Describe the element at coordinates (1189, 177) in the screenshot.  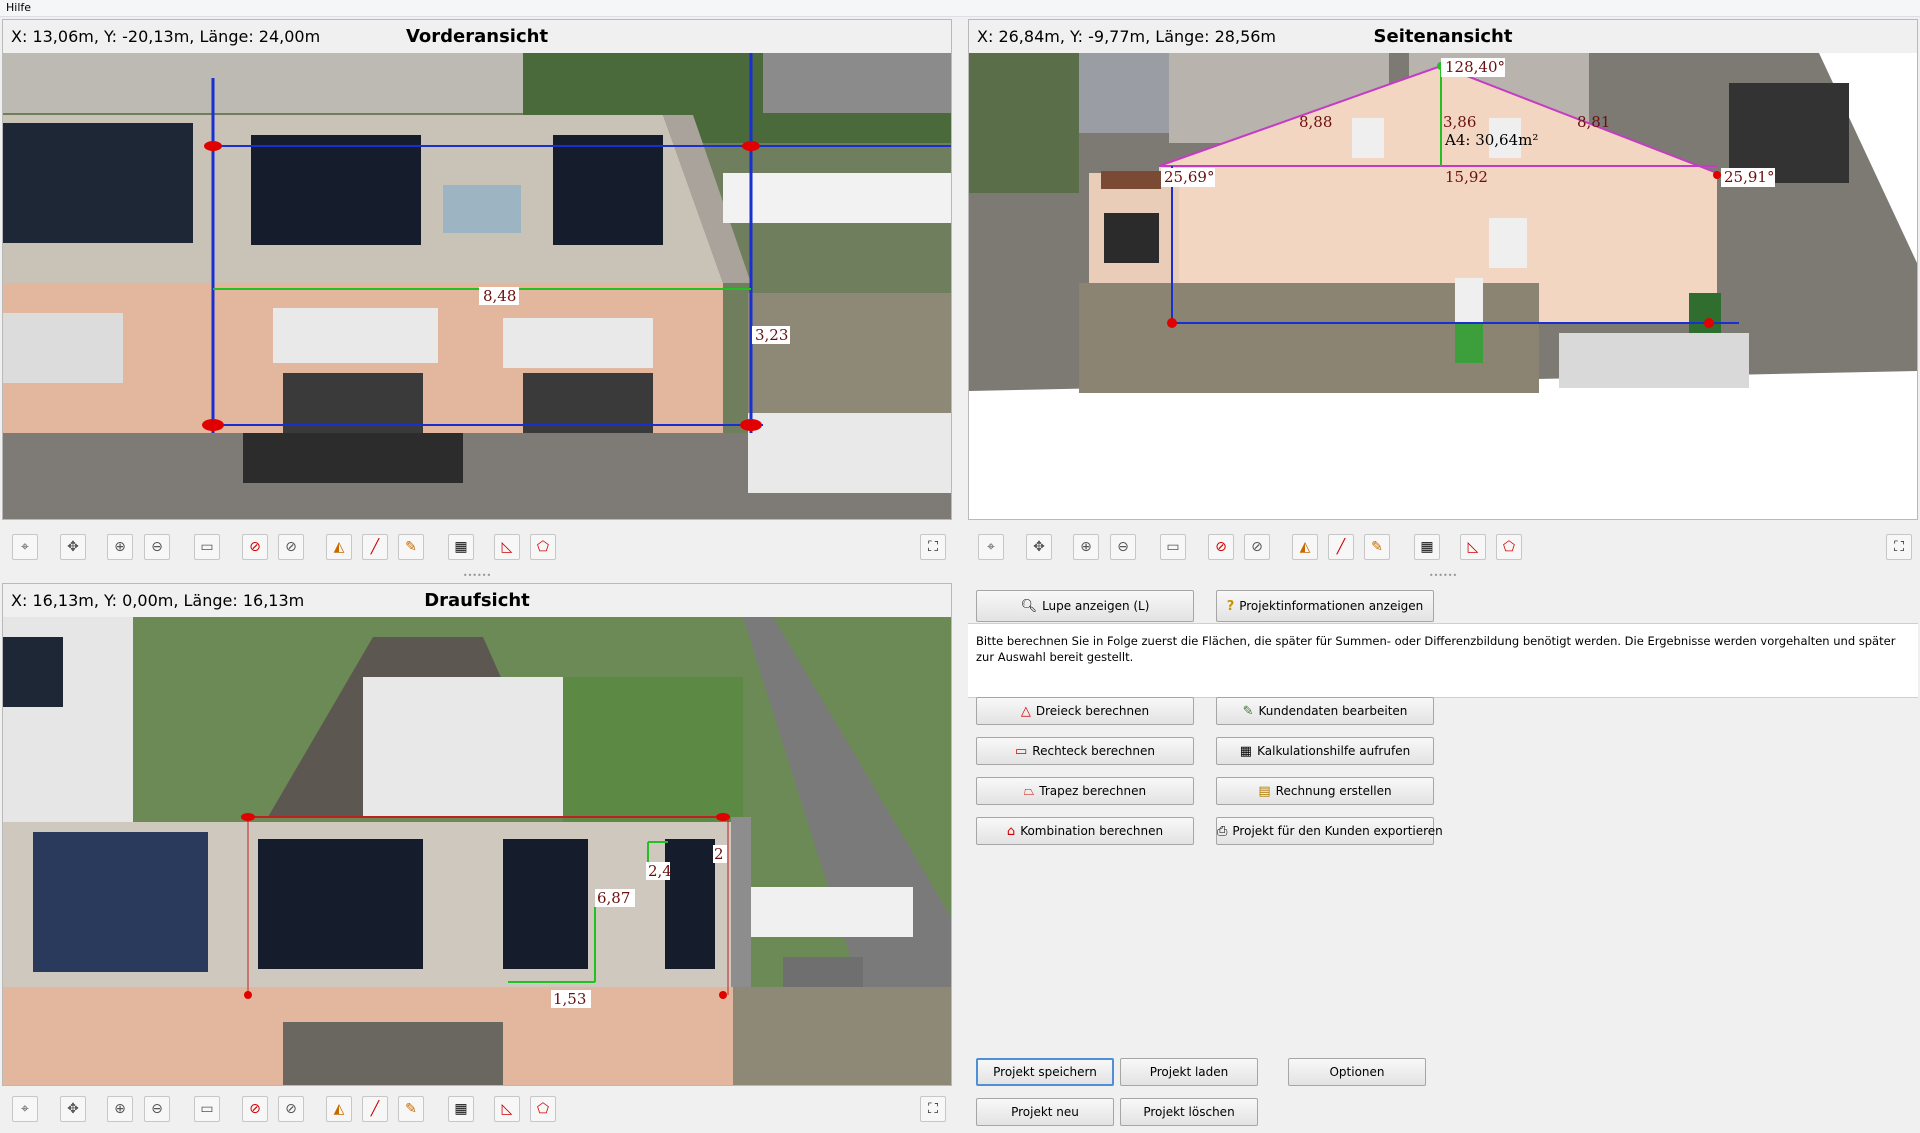
I see `side-label-left-angle: 25,69°` at that location.